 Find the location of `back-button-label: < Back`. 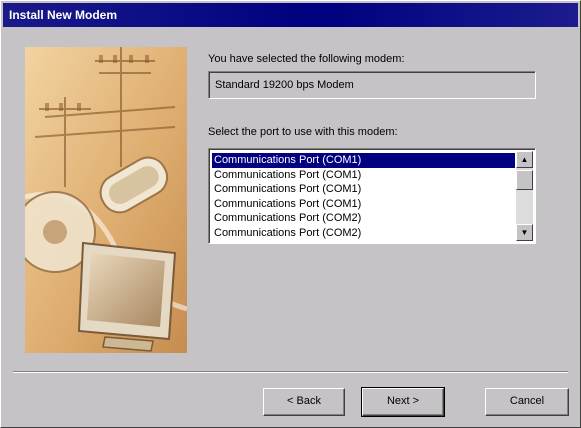

back-button-label: < Back is located at coordinates (304, 401).